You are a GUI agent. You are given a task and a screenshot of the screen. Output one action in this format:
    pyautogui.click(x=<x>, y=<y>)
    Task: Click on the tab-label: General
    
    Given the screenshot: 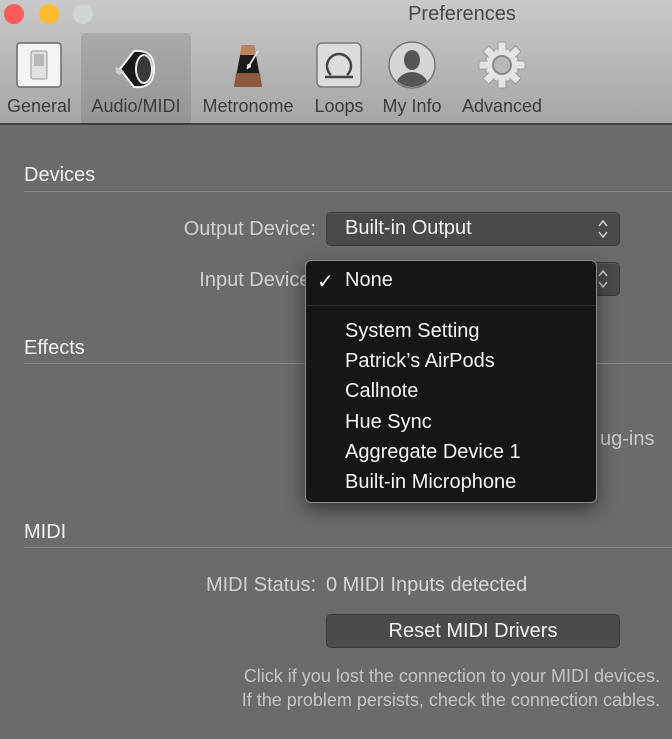 What is the action you would take?
    pyautogui.click(x=39, y=106)
    